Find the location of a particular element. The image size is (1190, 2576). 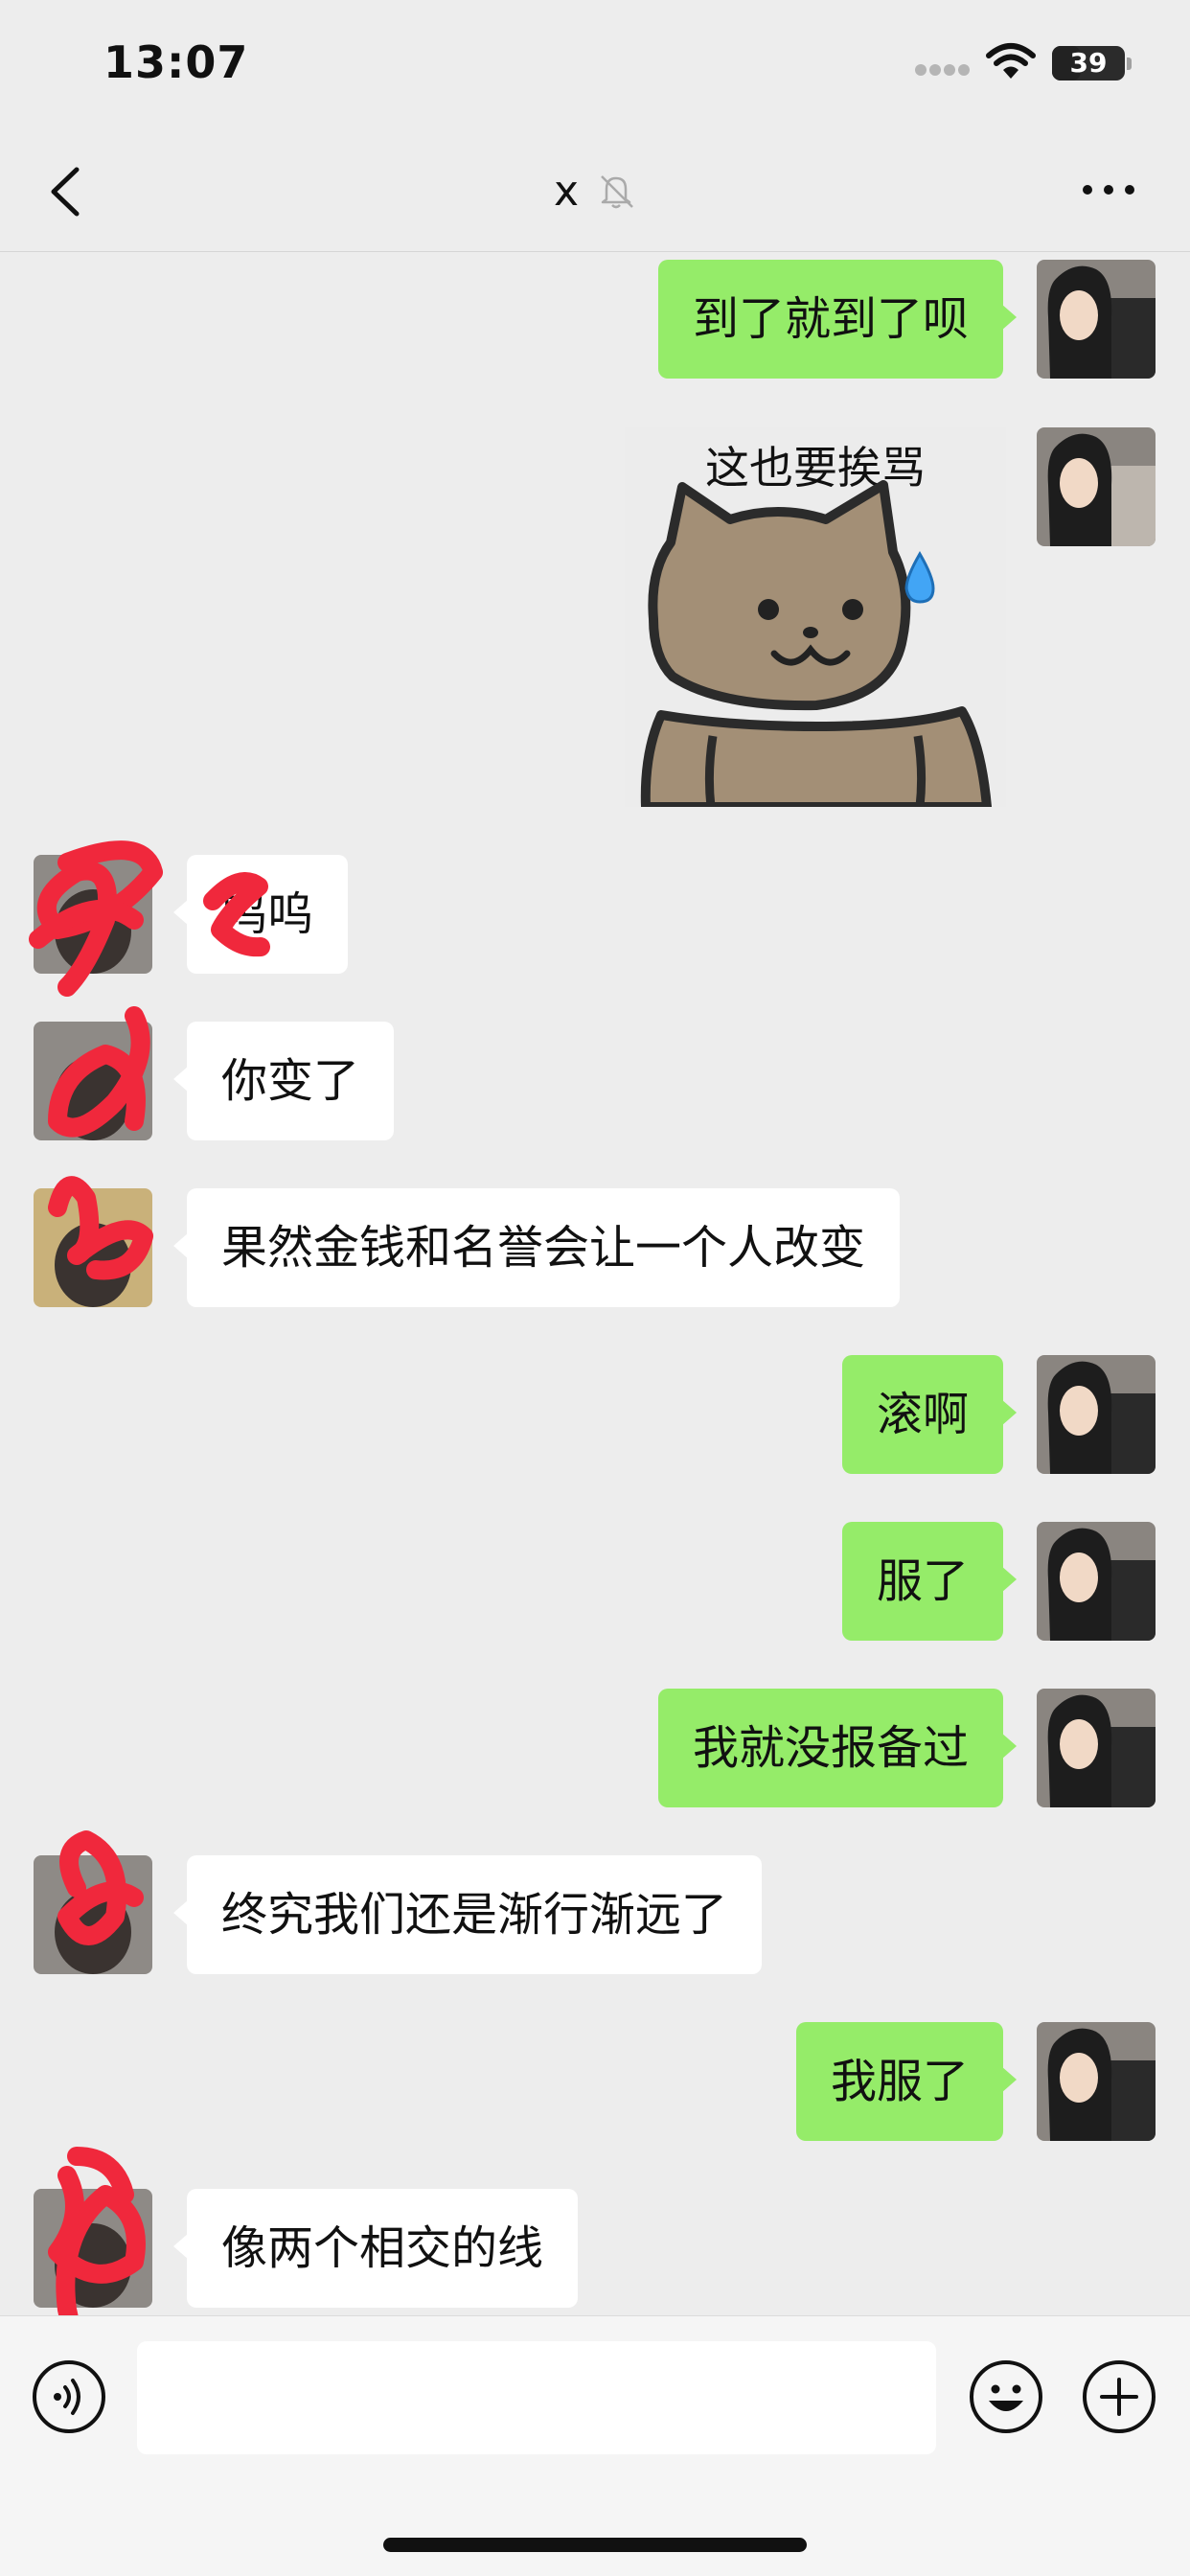

status-time: 13:07 is located at coordinates (176, 62).